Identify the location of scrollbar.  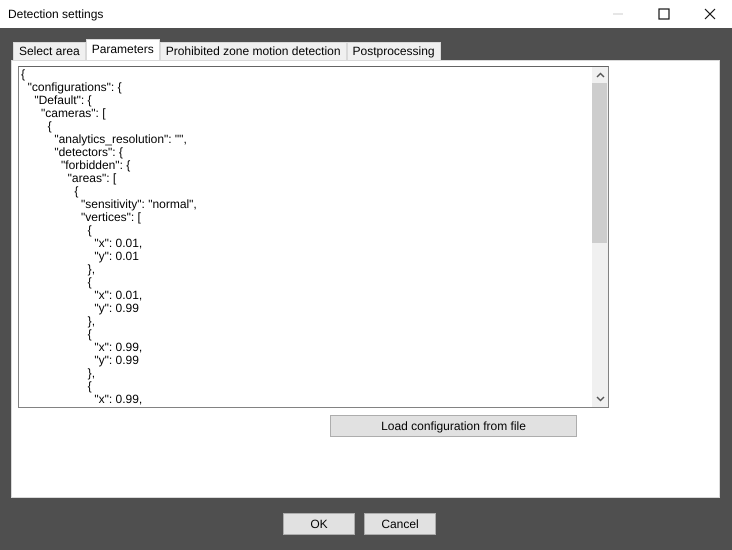
(600, 237).